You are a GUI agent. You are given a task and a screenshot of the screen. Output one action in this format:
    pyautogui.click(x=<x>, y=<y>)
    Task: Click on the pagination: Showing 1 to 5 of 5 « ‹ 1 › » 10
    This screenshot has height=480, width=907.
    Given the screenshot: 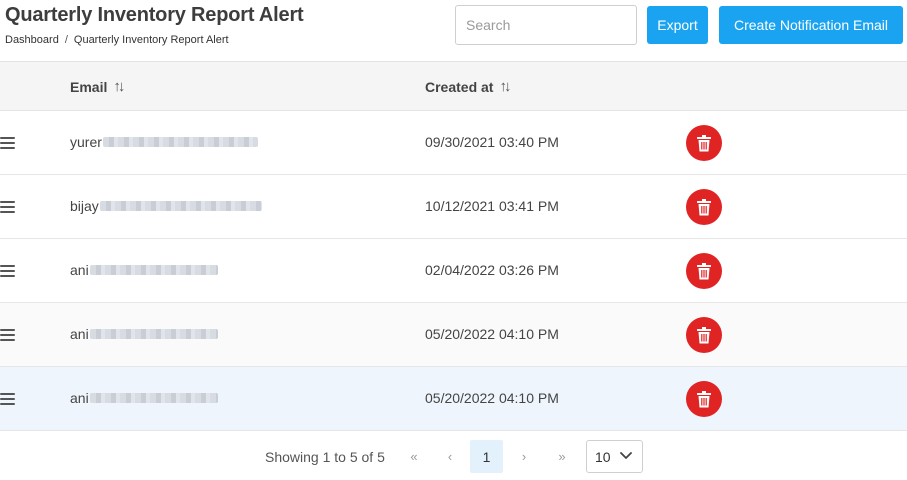 What is the action you would take?
    pyautogui.click(x=453, y=457)
    